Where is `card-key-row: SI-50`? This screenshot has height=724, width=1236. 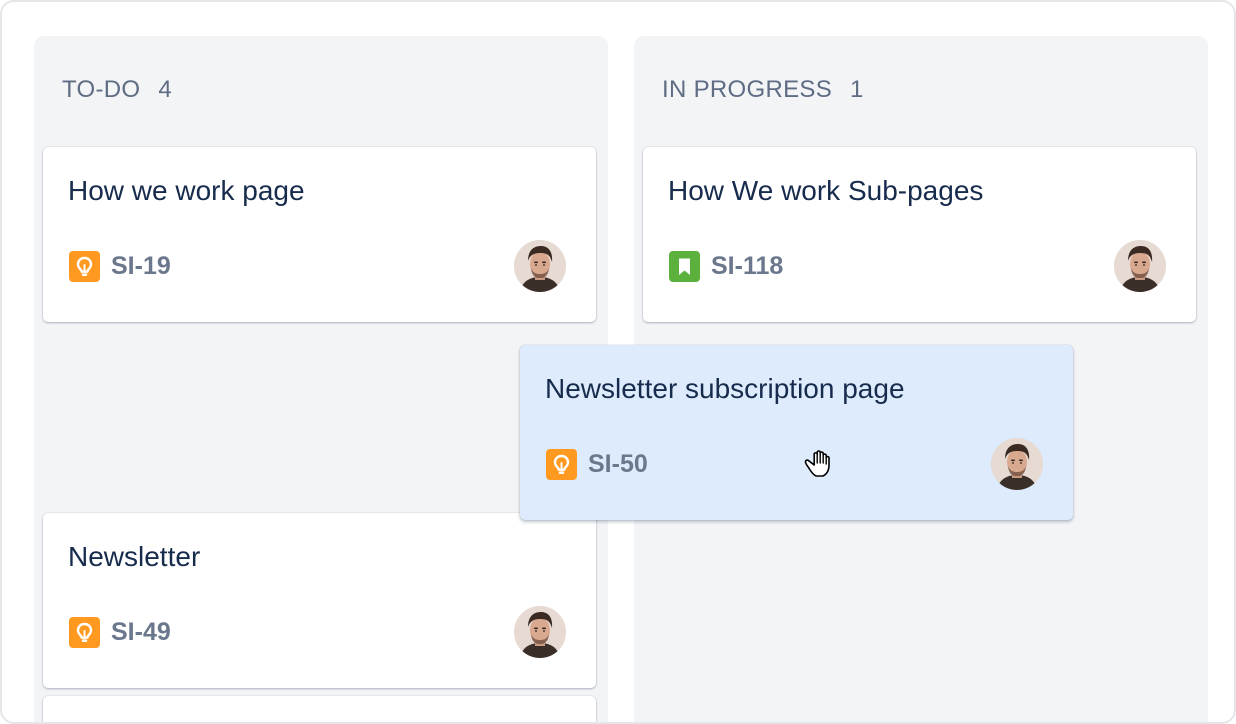 card-key-row: SI-50 is located at coordinates (597, 464).